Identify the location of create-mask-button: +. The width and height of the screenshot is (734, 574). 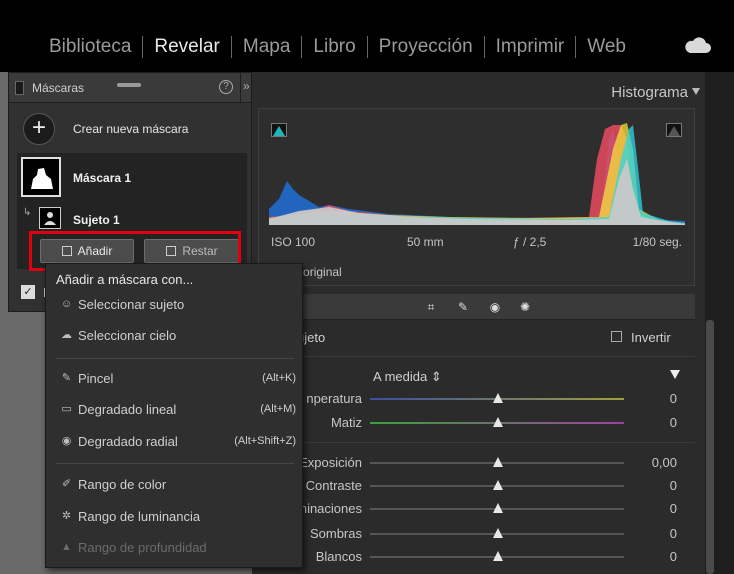
(39, 129).